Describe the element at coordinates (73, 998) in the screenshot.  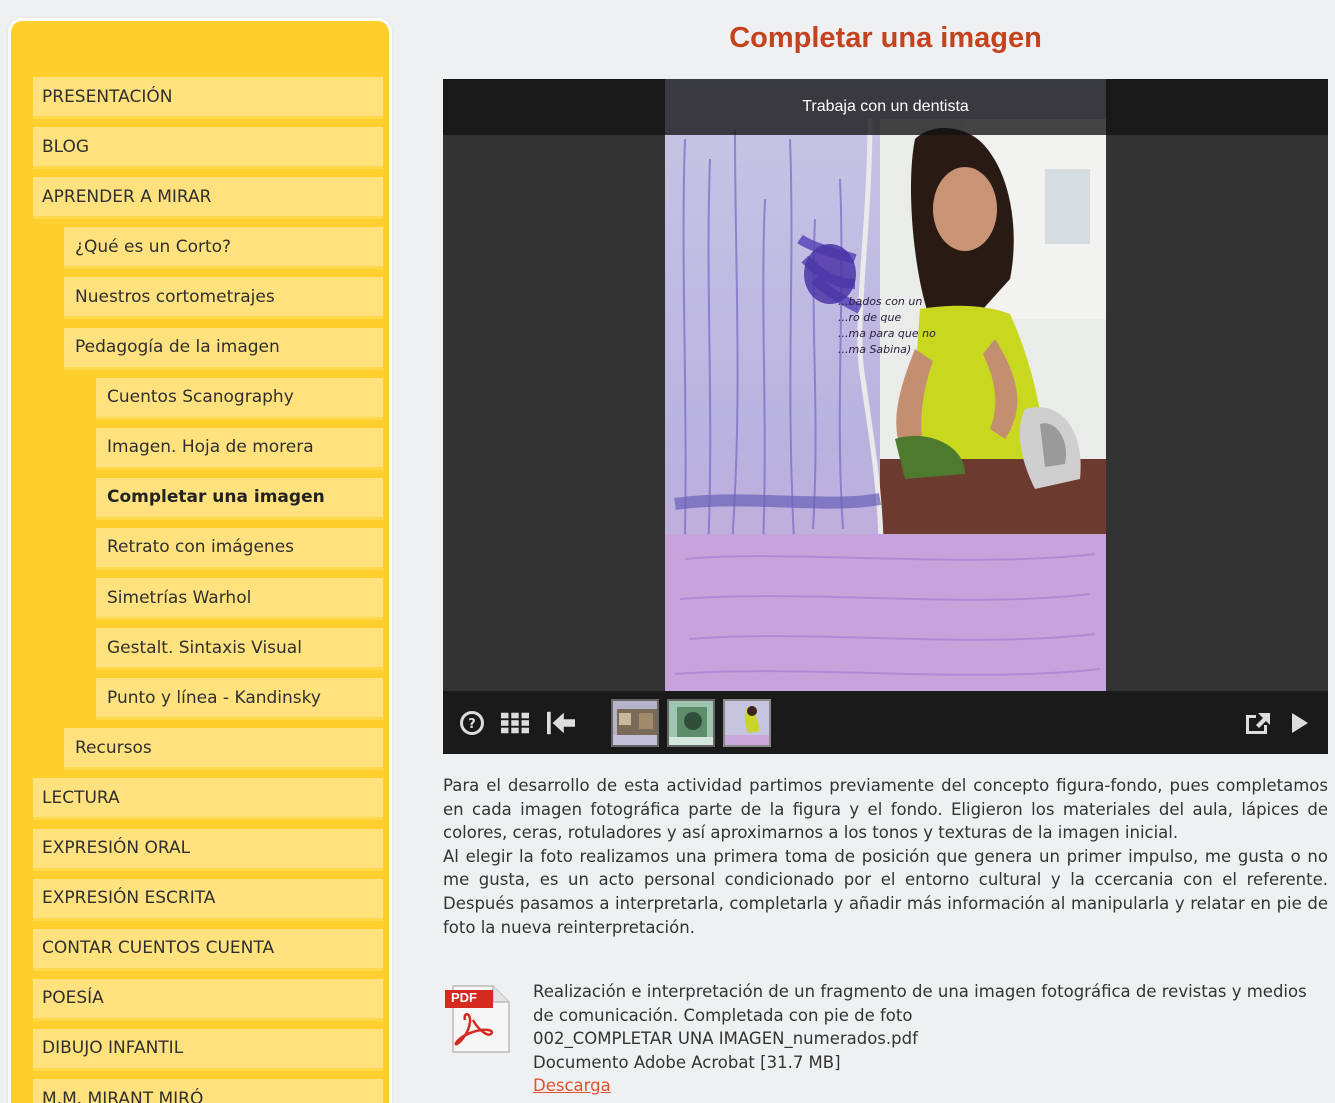
I see `nav-item-label: POESÍA` at that location.